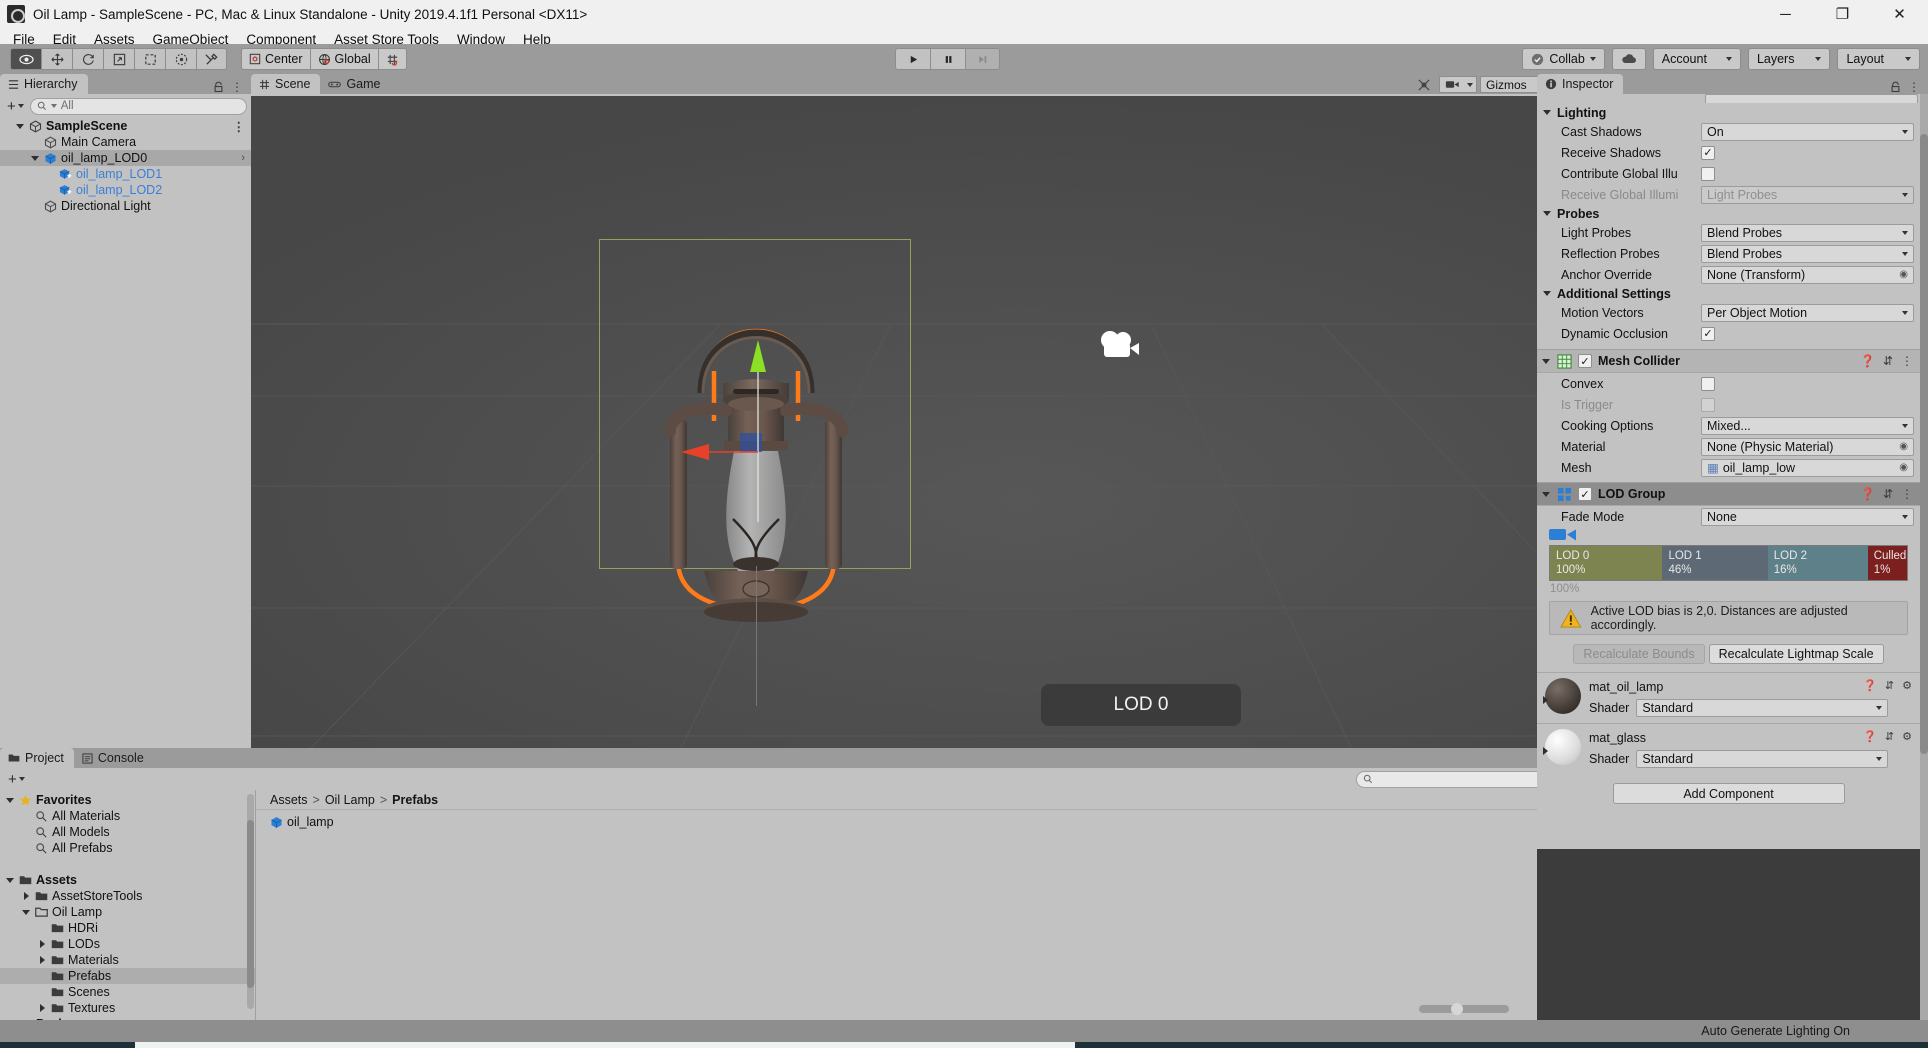 Image resolution: width=1928 pixels, height=1048 pixels. I want to click on component-mesh-collider-header: ✓ Mesh Collider ❓ ⇵ ⋮, so click(1728, 361).